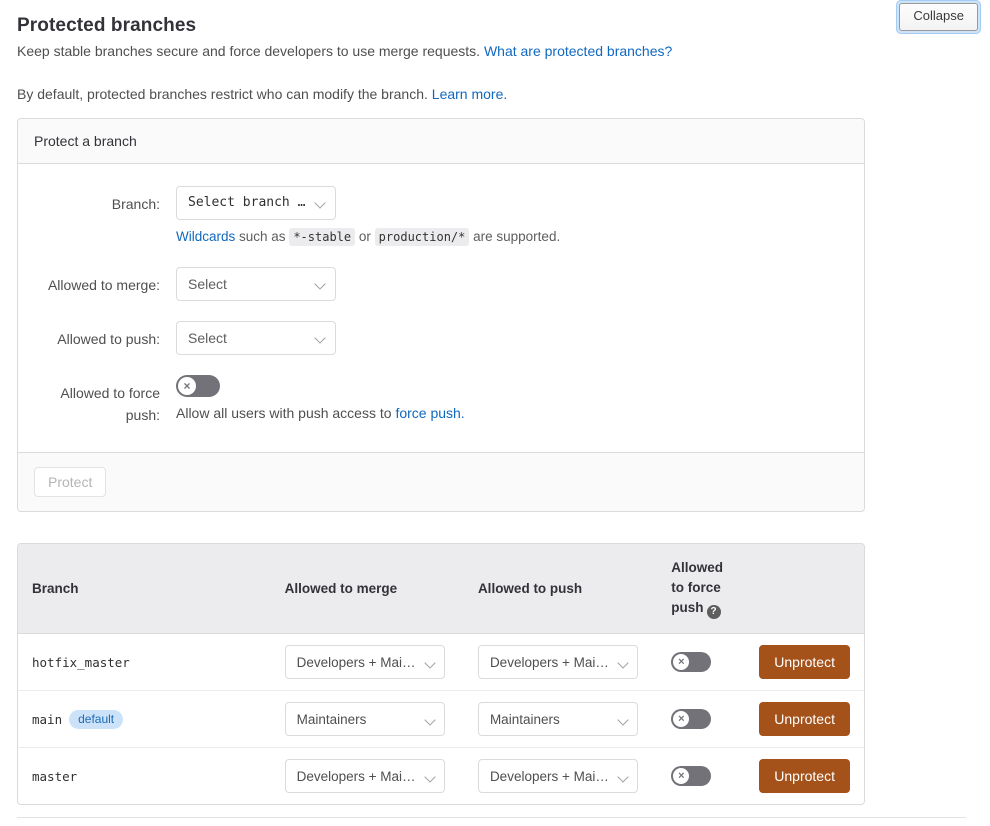 This screenshot has height=826, width=990. What do you see at coordinates (441, 141) in the screenshot?
I see `card-header-title: Protect a branch` at bounding box center [441, 141].